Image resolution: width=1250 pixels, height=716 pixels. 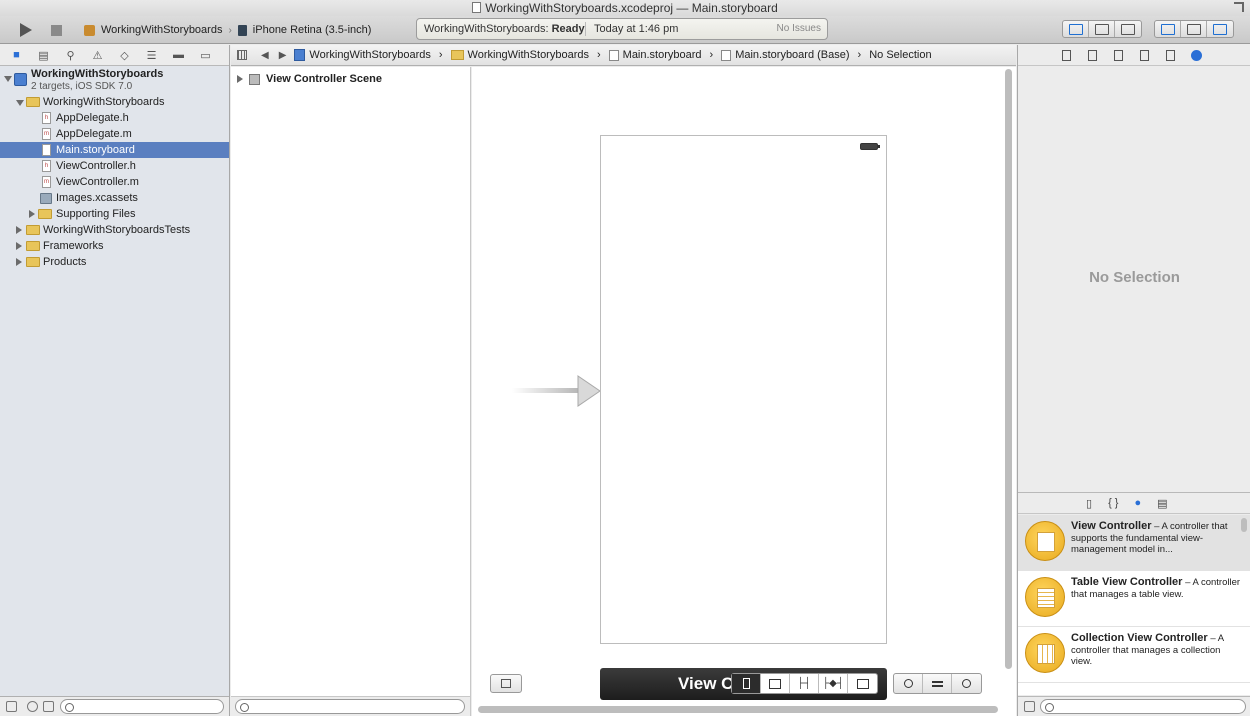 I want to click on header-file-icon: h, so click(x=46, y=166).